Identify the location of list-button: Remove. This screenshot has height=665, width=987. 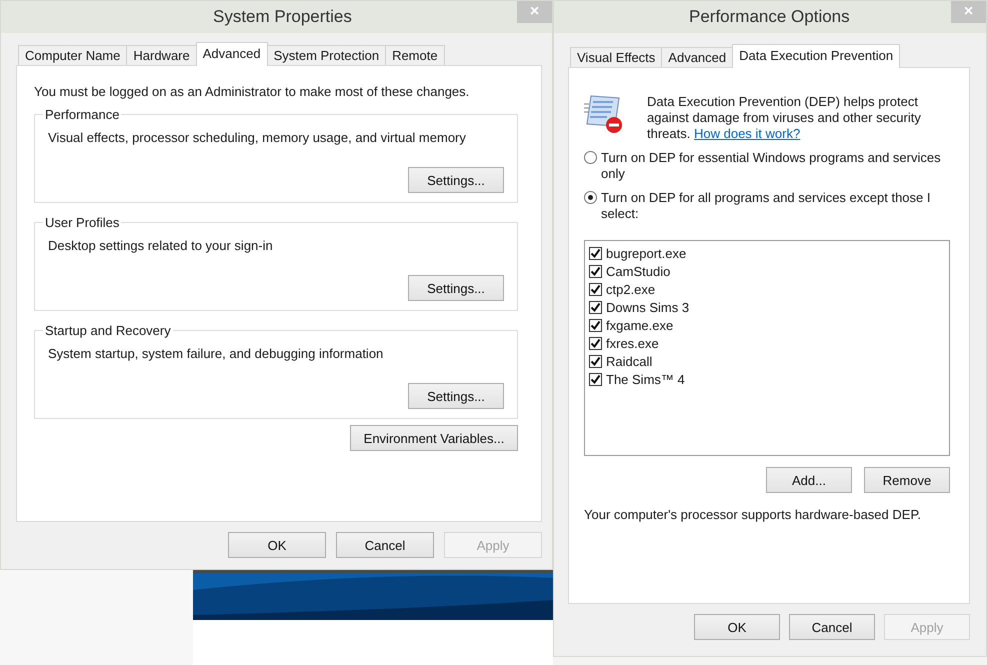
(907, 480).